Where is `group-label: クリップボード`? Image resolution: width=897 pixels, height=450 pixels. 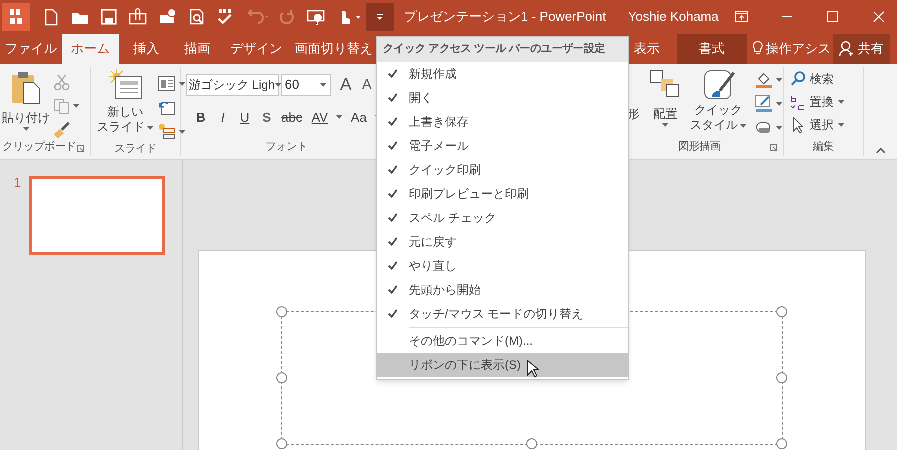
group-label: クリップボード is located at coordinates (39, 148).